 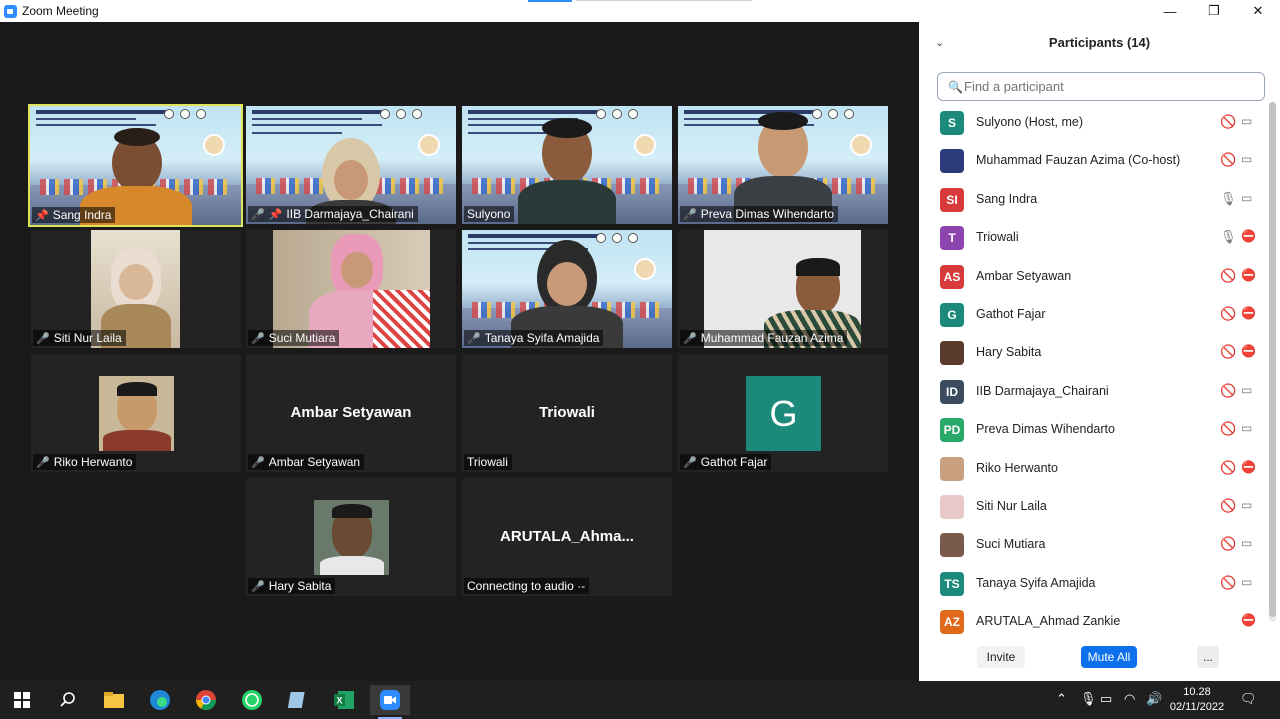 What do you see at coordinates (1094, 123) in the screenshot?
I see `participant-row: S Sulyono (Host, me) 🚫 ▭` at bounding box center [1094, 123].